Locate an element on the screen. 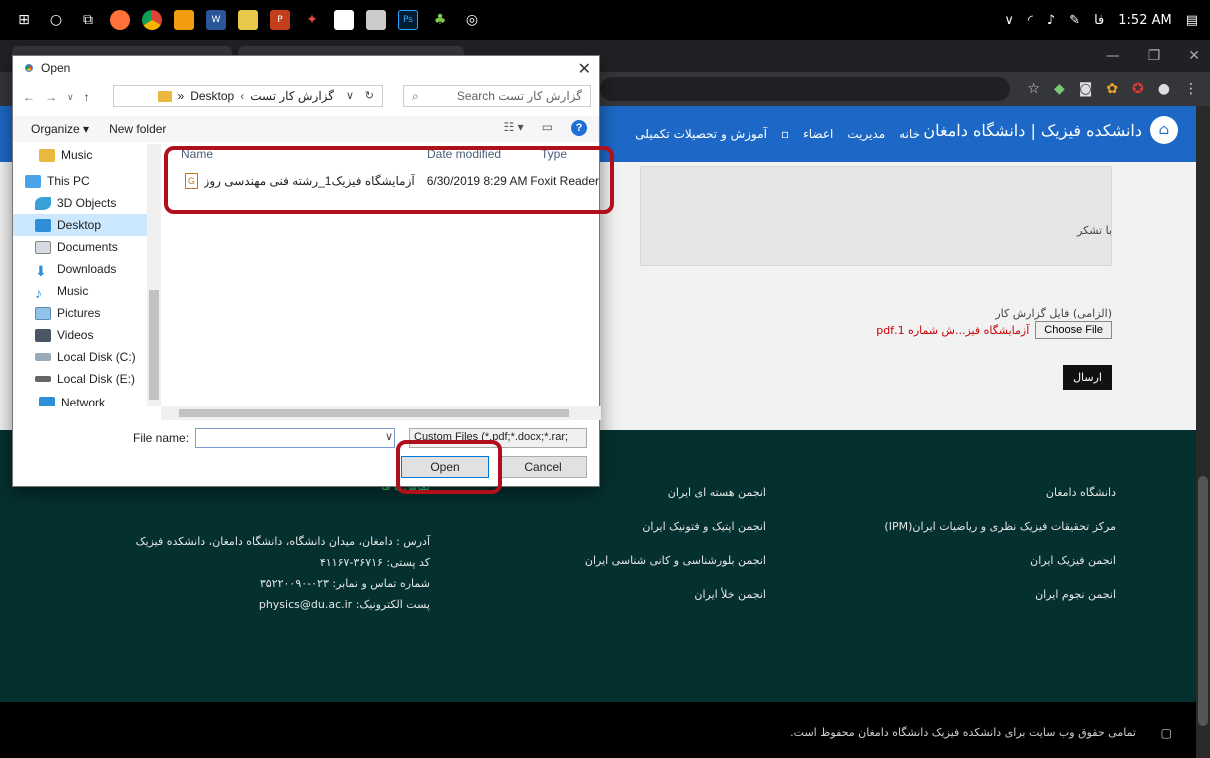  menu-icon: ⋮ is located at coordinates (1191, 89).